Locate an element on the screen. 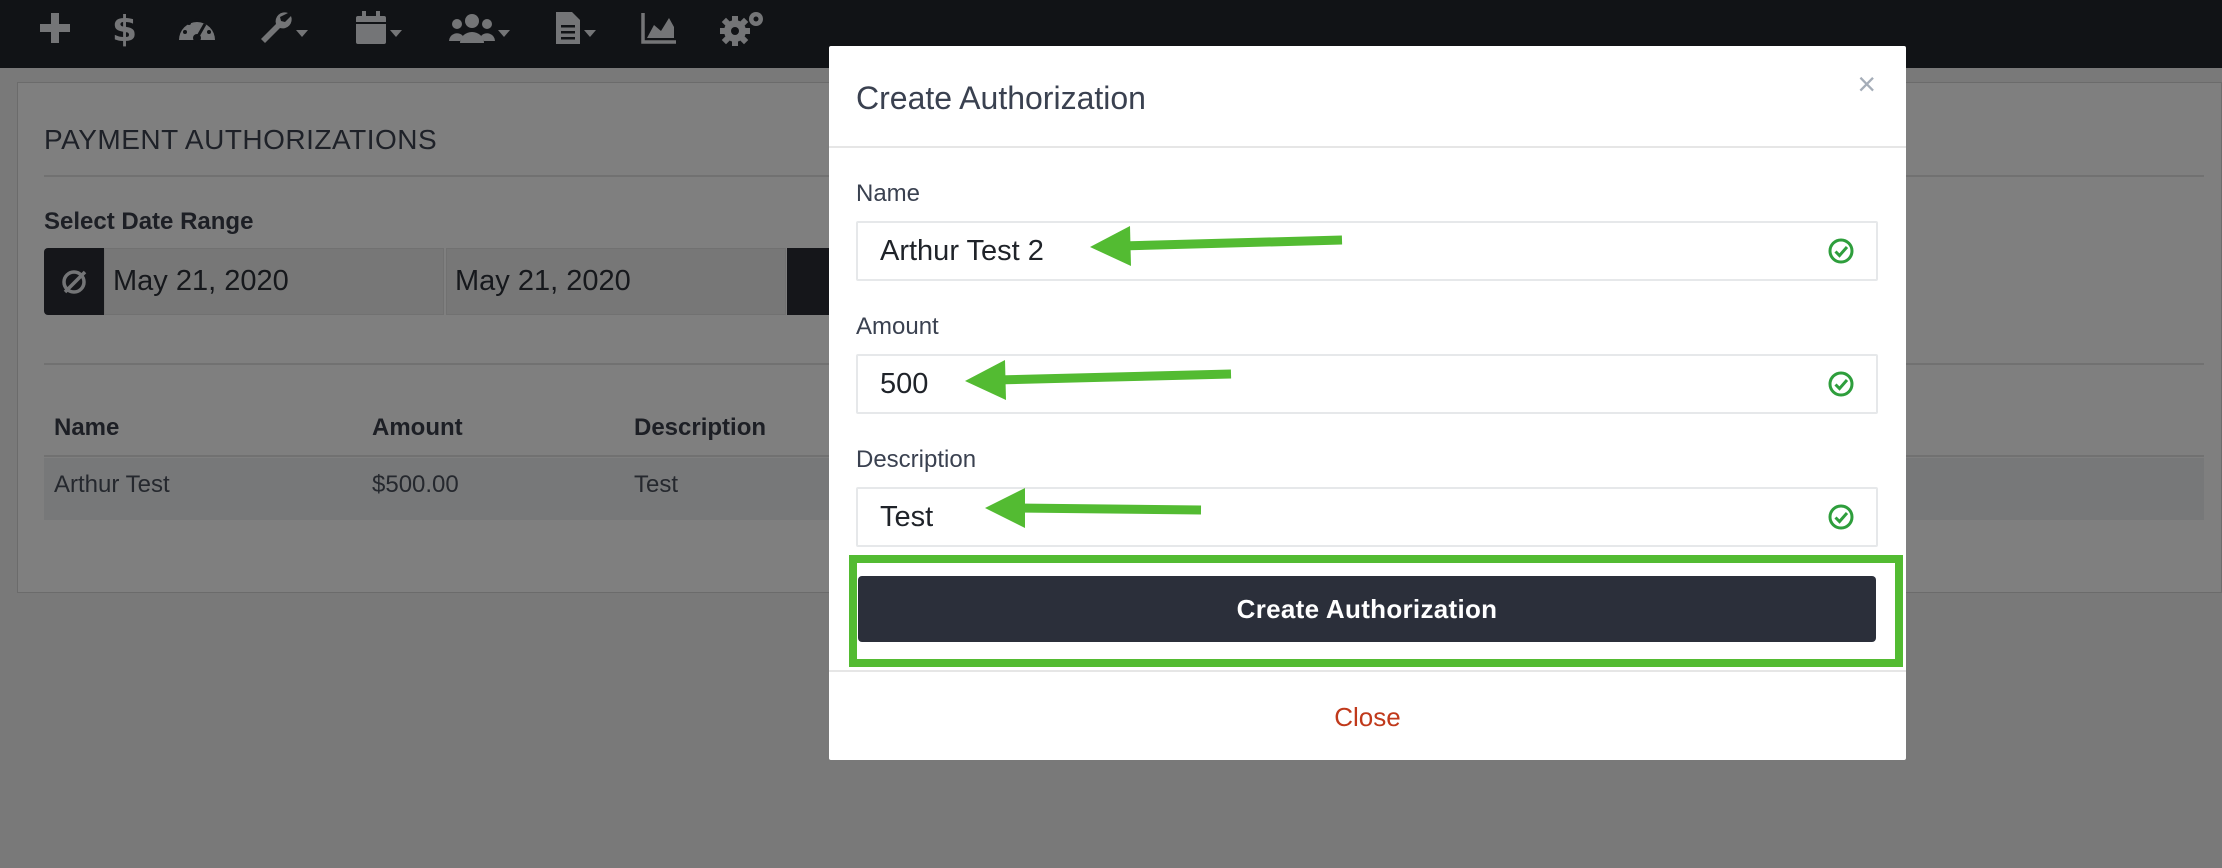 The height and width of the screenshot is (868, 2222). annotation-arrow-description is located at coordinates (1093, 508).